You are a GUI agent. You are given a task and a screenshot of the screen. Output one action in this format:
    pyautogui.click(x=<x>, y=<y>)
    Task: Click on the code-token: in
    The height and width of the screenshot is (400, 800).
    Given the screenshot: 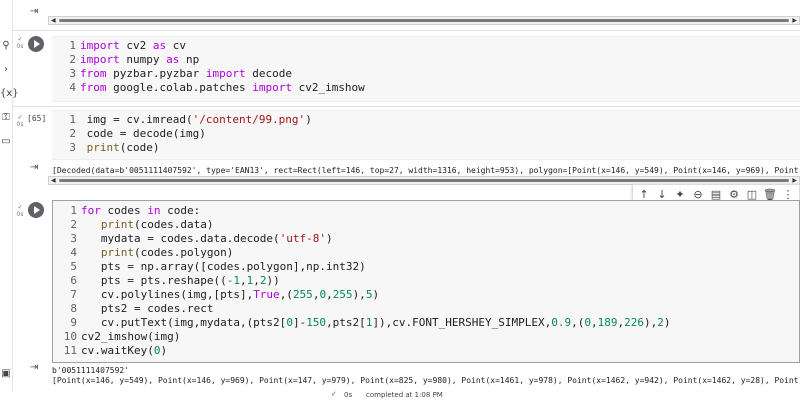 What is the action you would take?
    pyautogui.click(x=154, y=210)
    